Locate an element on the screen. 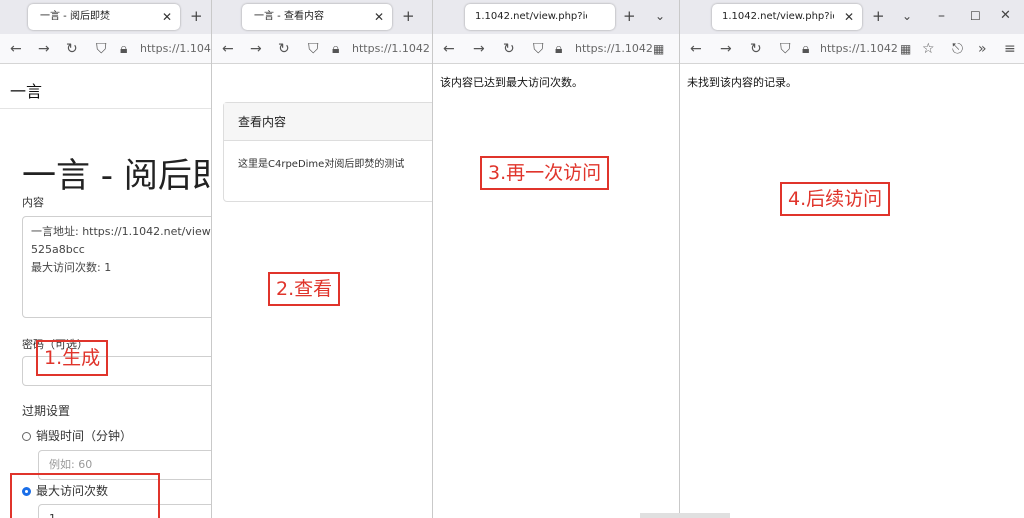  tab-bar: 1.1042.net/view.php?id=32 ✕ + ⌄ – ☐ ✕ is located at coordinates (852, 17).